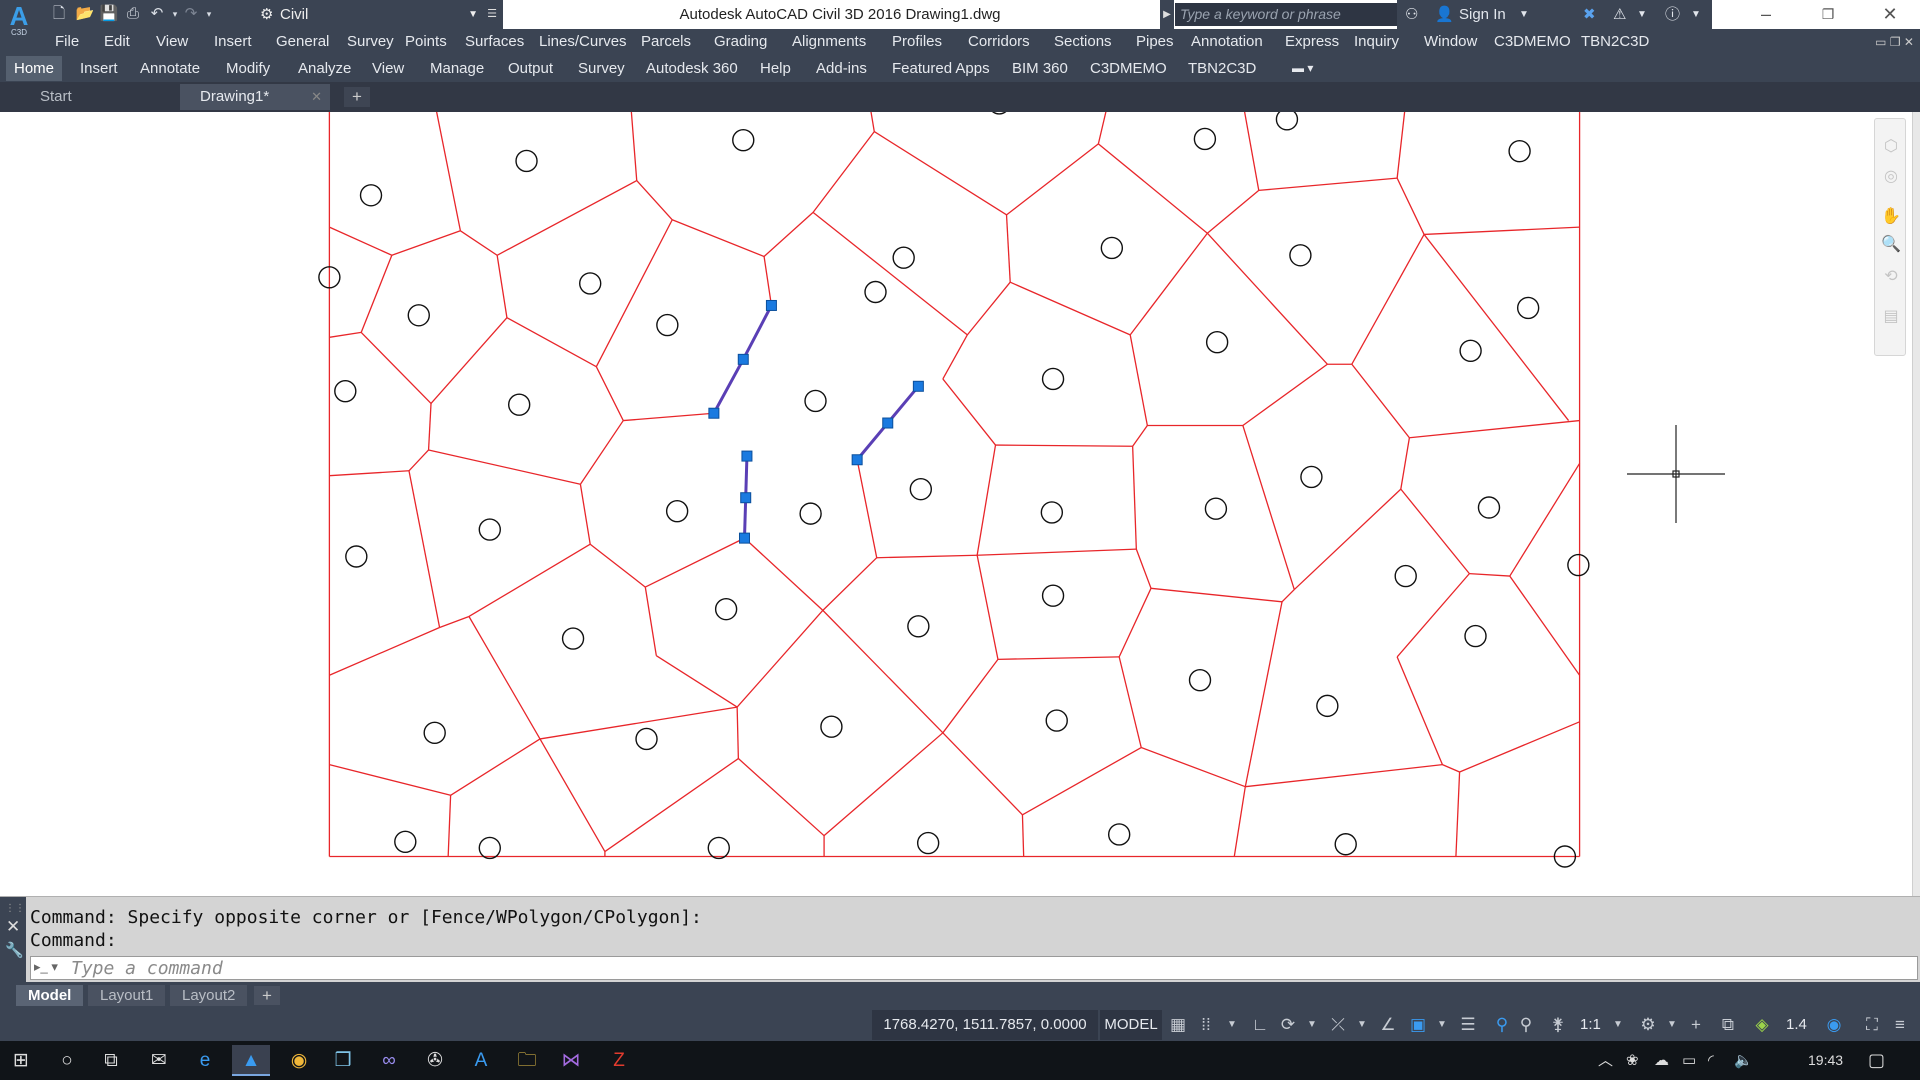  Describe the element at coordinates (1302, 68) in the screenshot. I see `ribbon-minimize-icon: ▬ ▾` at that location.